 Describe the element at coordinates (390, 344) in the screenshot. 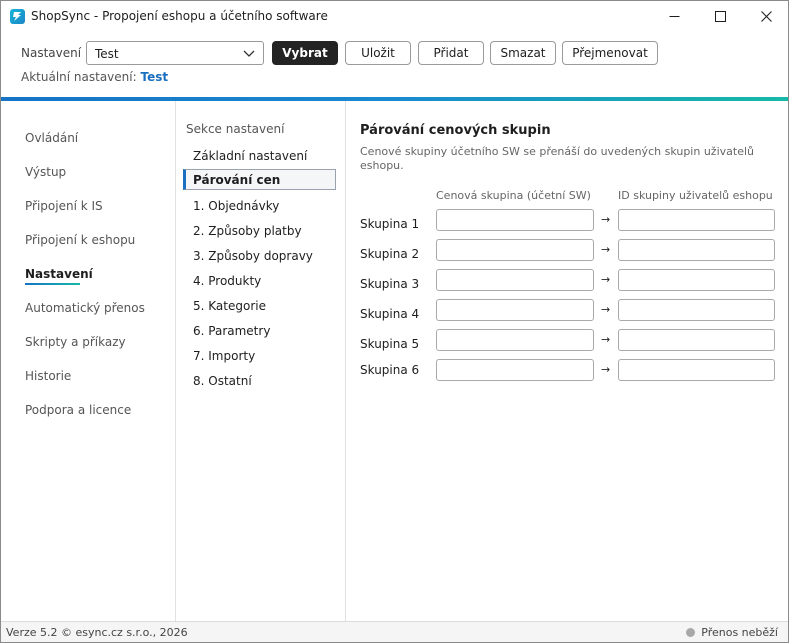

I see `group-row-label: Skupina 5` at that location.